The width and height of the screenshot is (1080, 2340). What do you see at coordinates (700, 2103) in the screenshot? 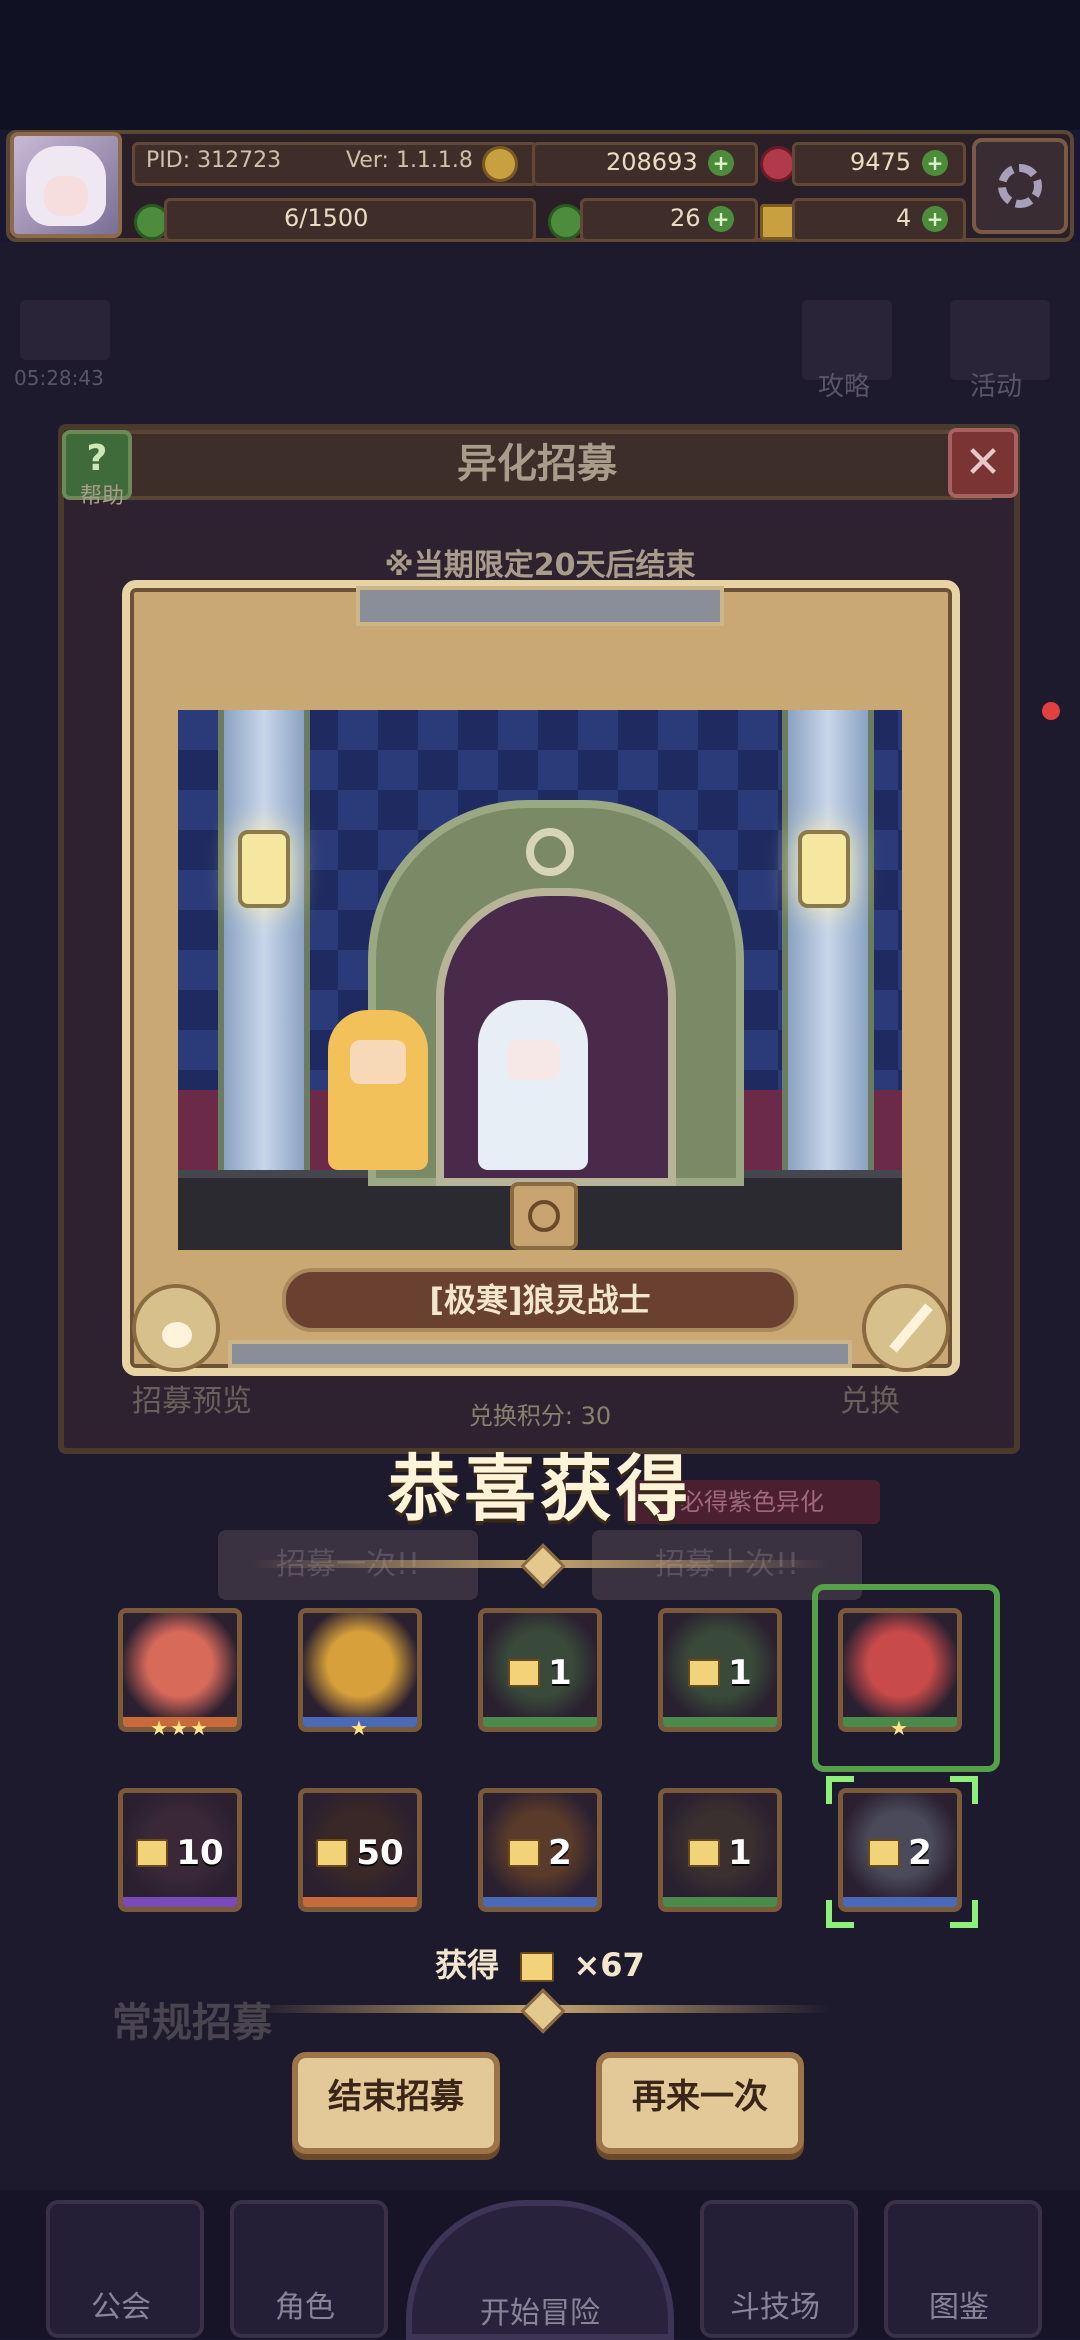
I see `recruit-again-button: 再来一次` at bounding box center [700, 2103].